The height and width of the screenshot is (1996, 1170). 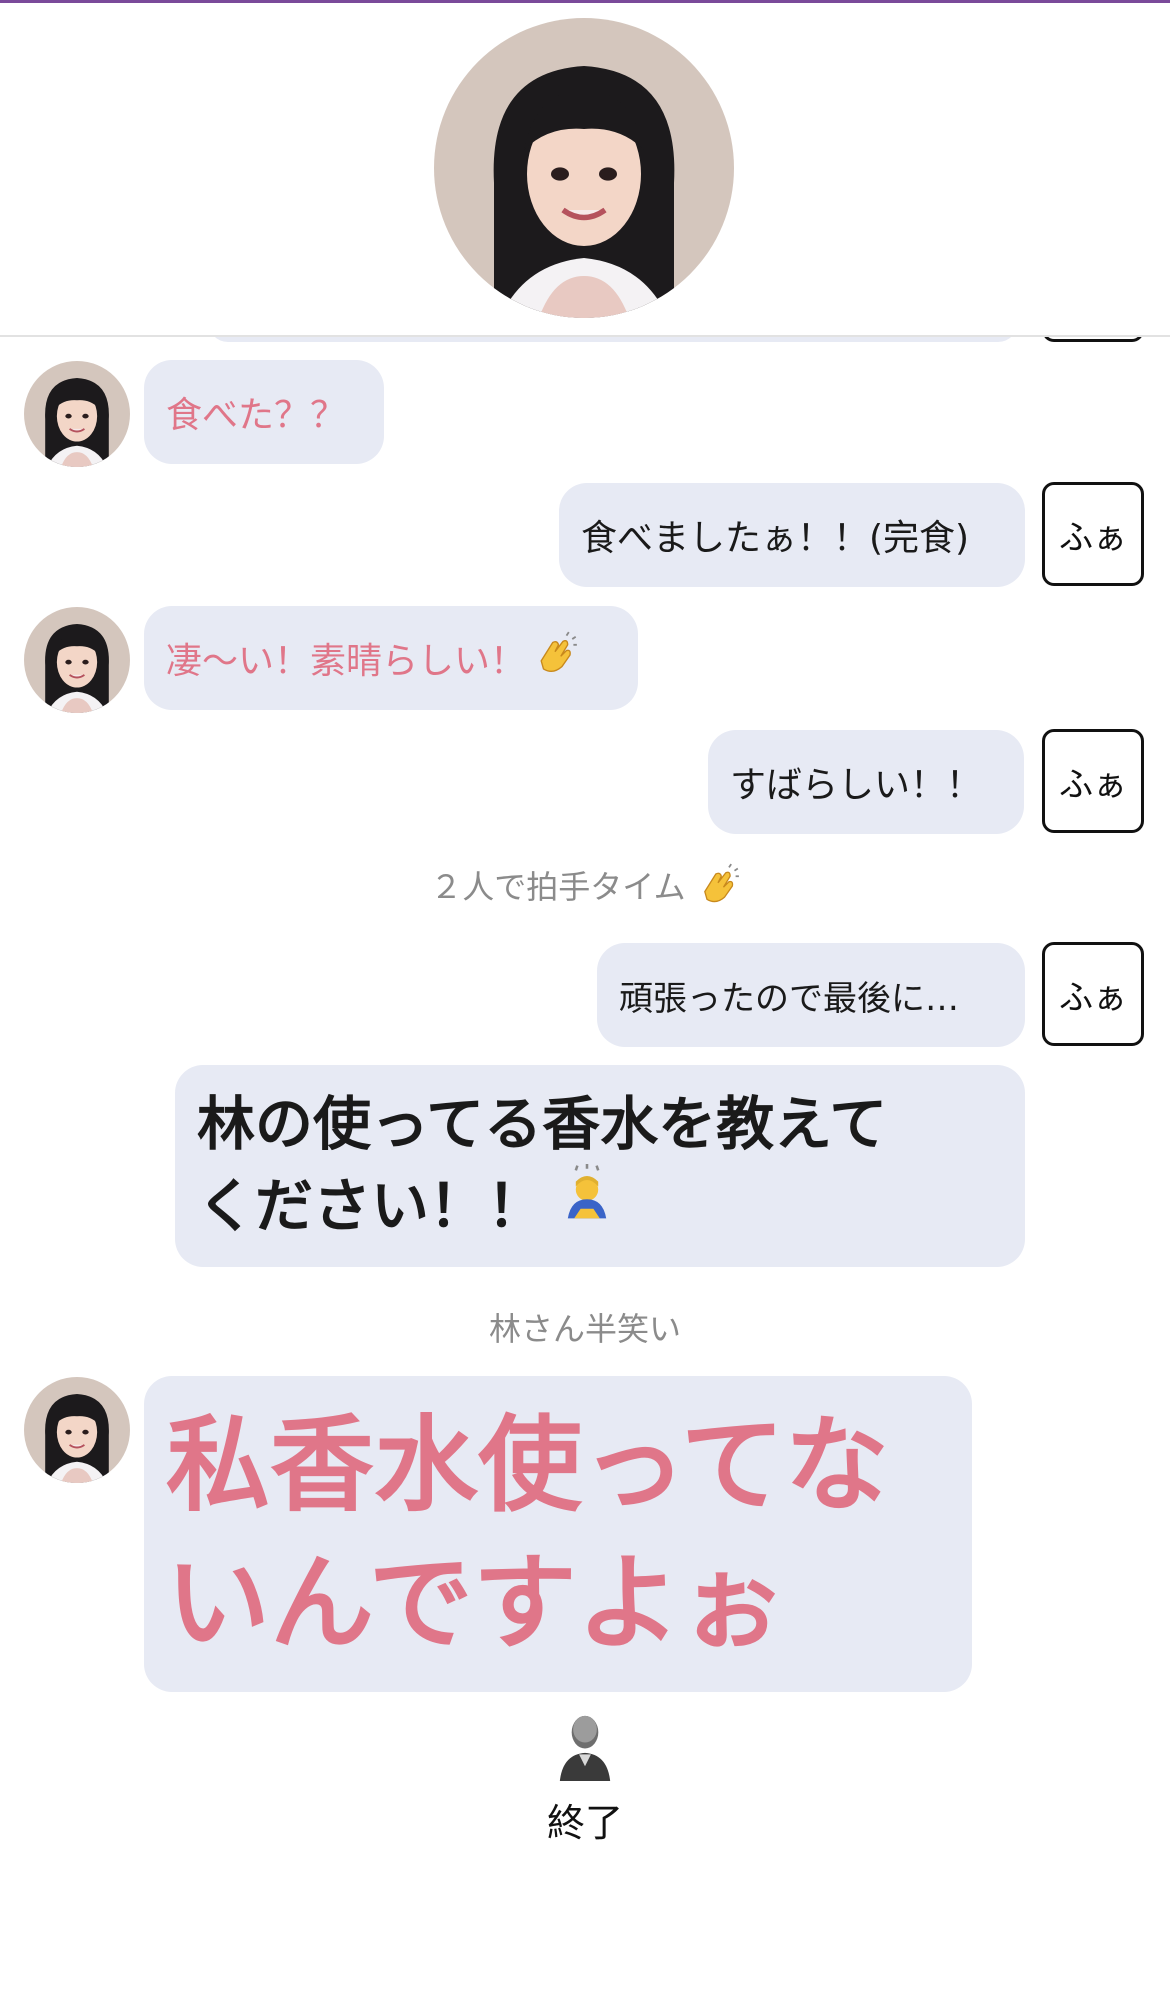 I want to click on message-text-line-2: ください！！, so click(x=371, y=1206).